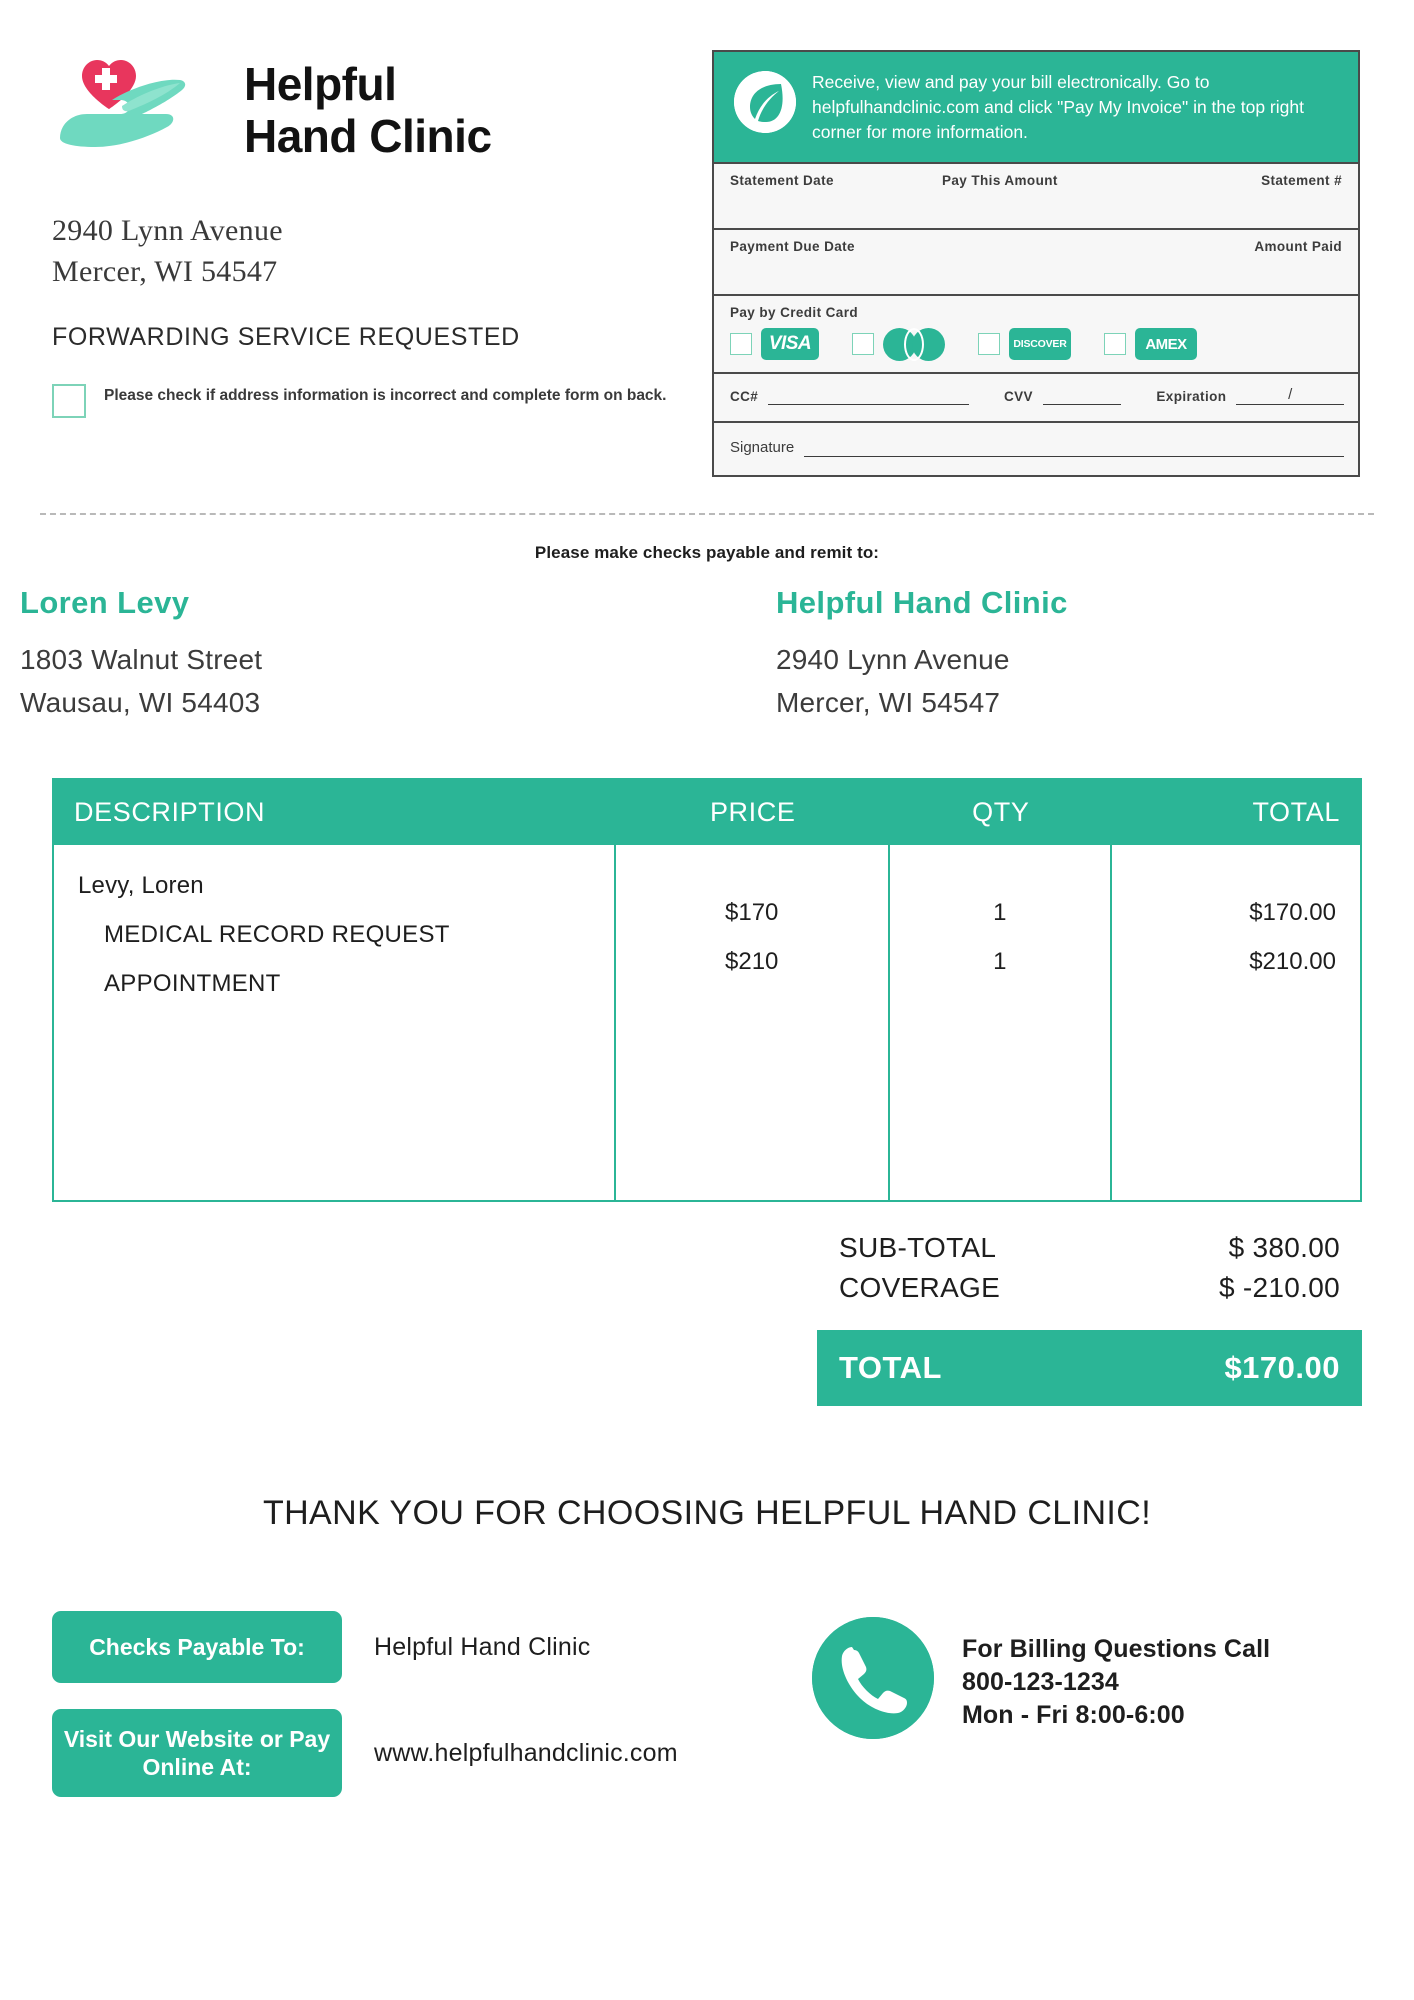  I want to click on pay-by-credit-card-section: Pay by Credit Card VISA DISCOVER AMEX, so click(1036, 332).